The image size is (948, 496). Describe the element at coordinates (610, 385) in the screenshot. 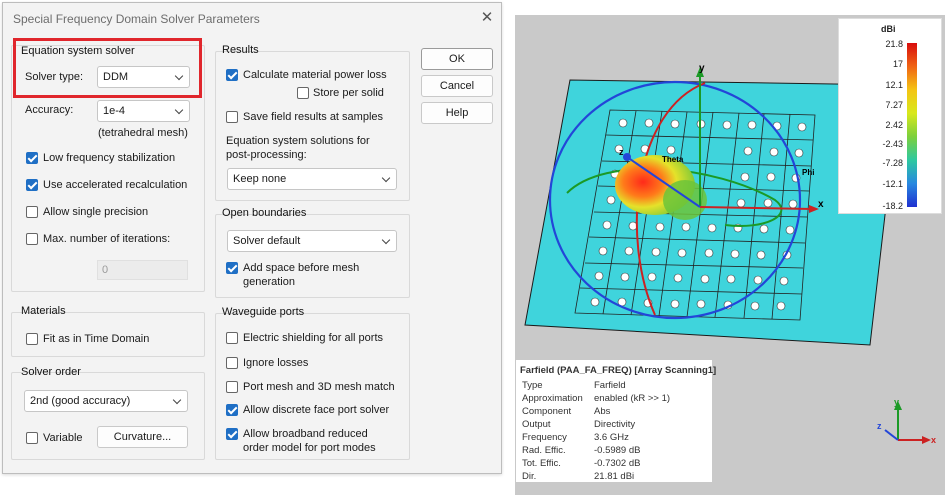

I see `info-value: Farfield` at that location.